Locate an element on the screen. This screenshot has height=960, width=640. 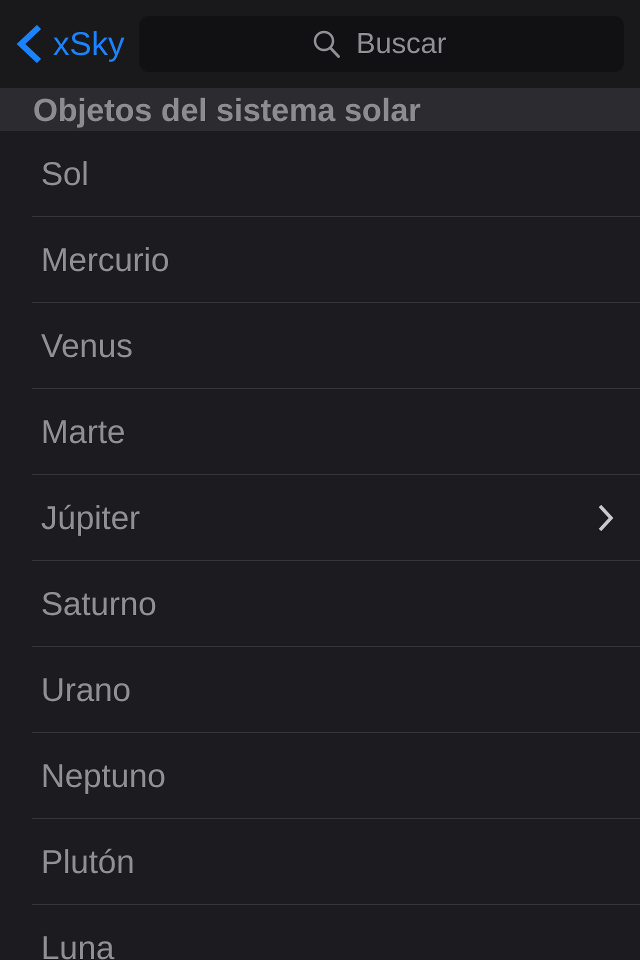
chevron-left-icon is located at coordinates (29, 44).